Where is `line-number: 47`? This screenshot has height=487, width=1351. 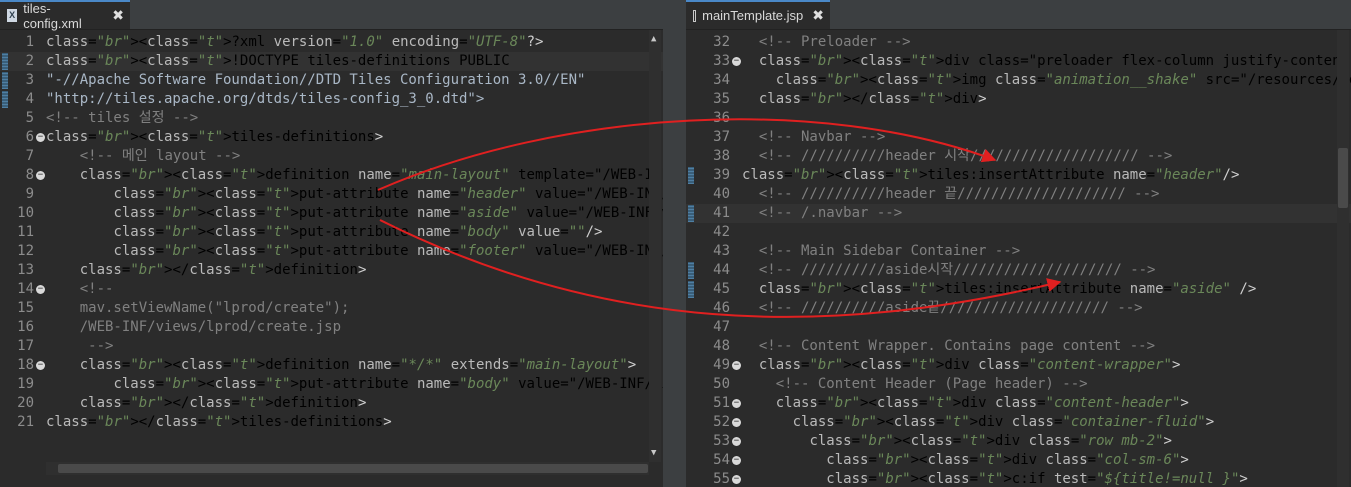 line-number: 47 is located at coordinates (721, 327).